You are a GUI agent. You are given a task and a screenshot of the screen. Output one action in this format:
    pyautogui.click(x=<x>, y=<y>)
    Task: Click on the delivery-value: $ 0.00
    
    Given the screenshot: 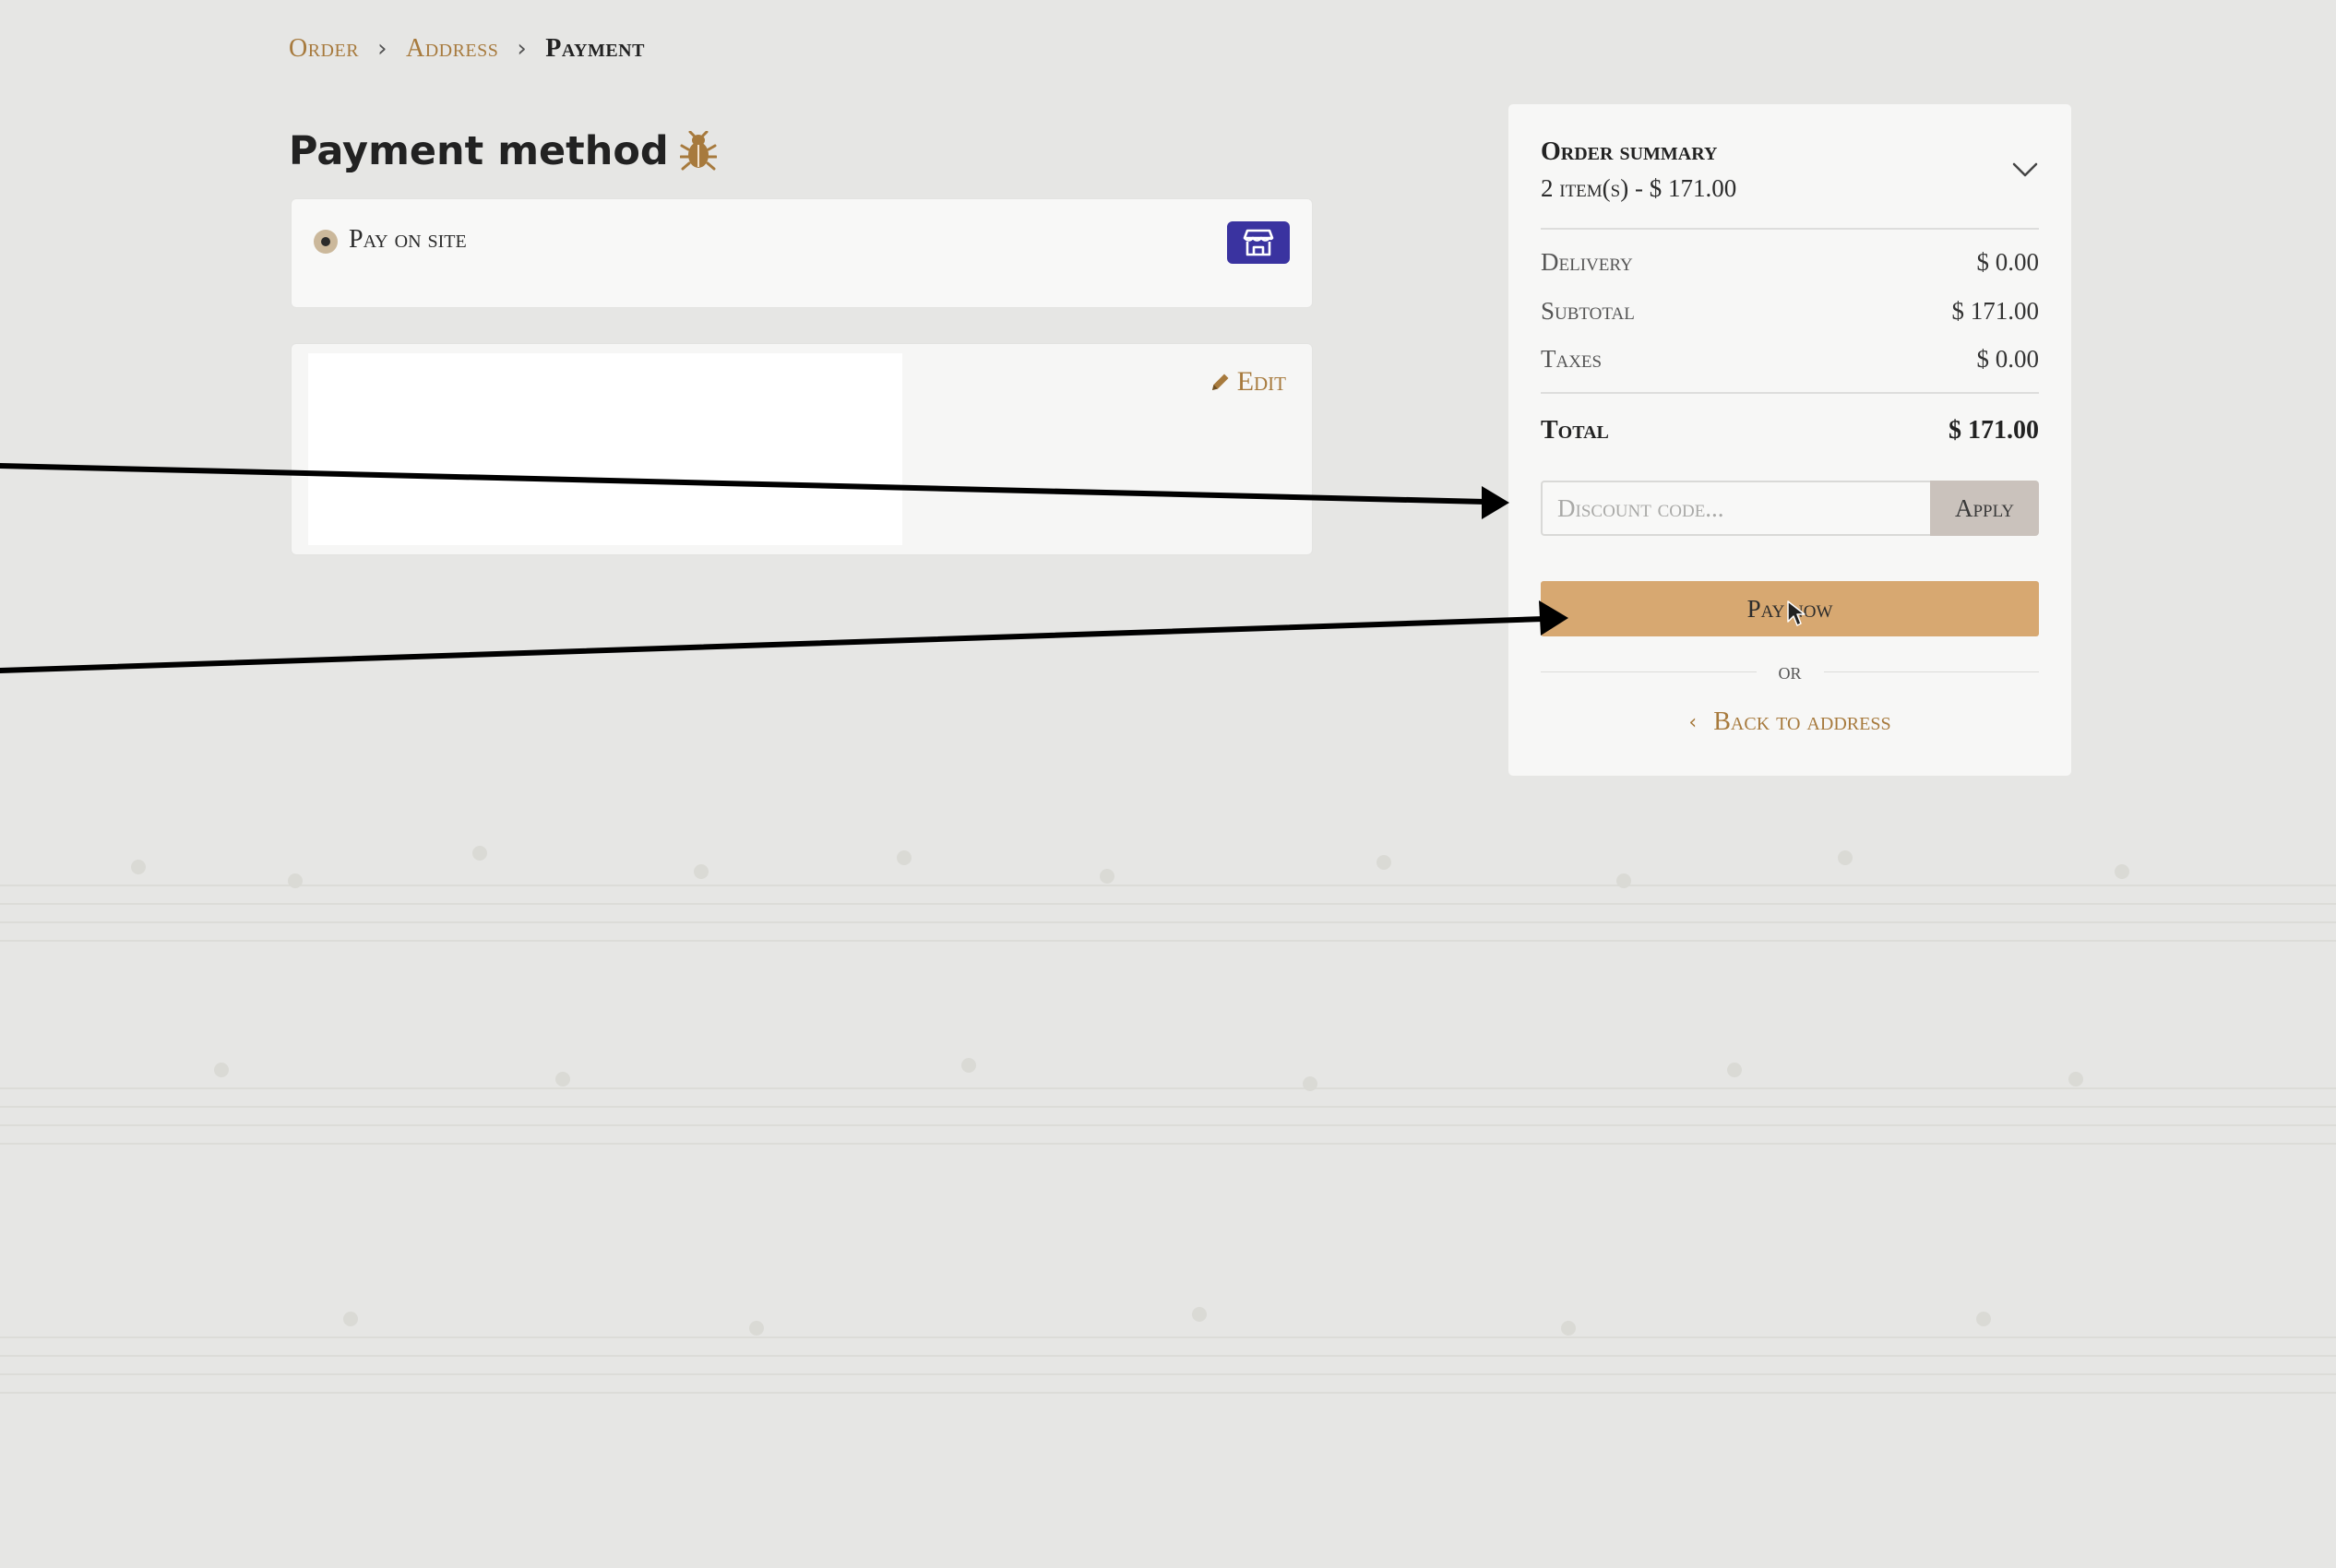 What is the action you would take?
    pyautogui.click(x=2008, y=262)
    